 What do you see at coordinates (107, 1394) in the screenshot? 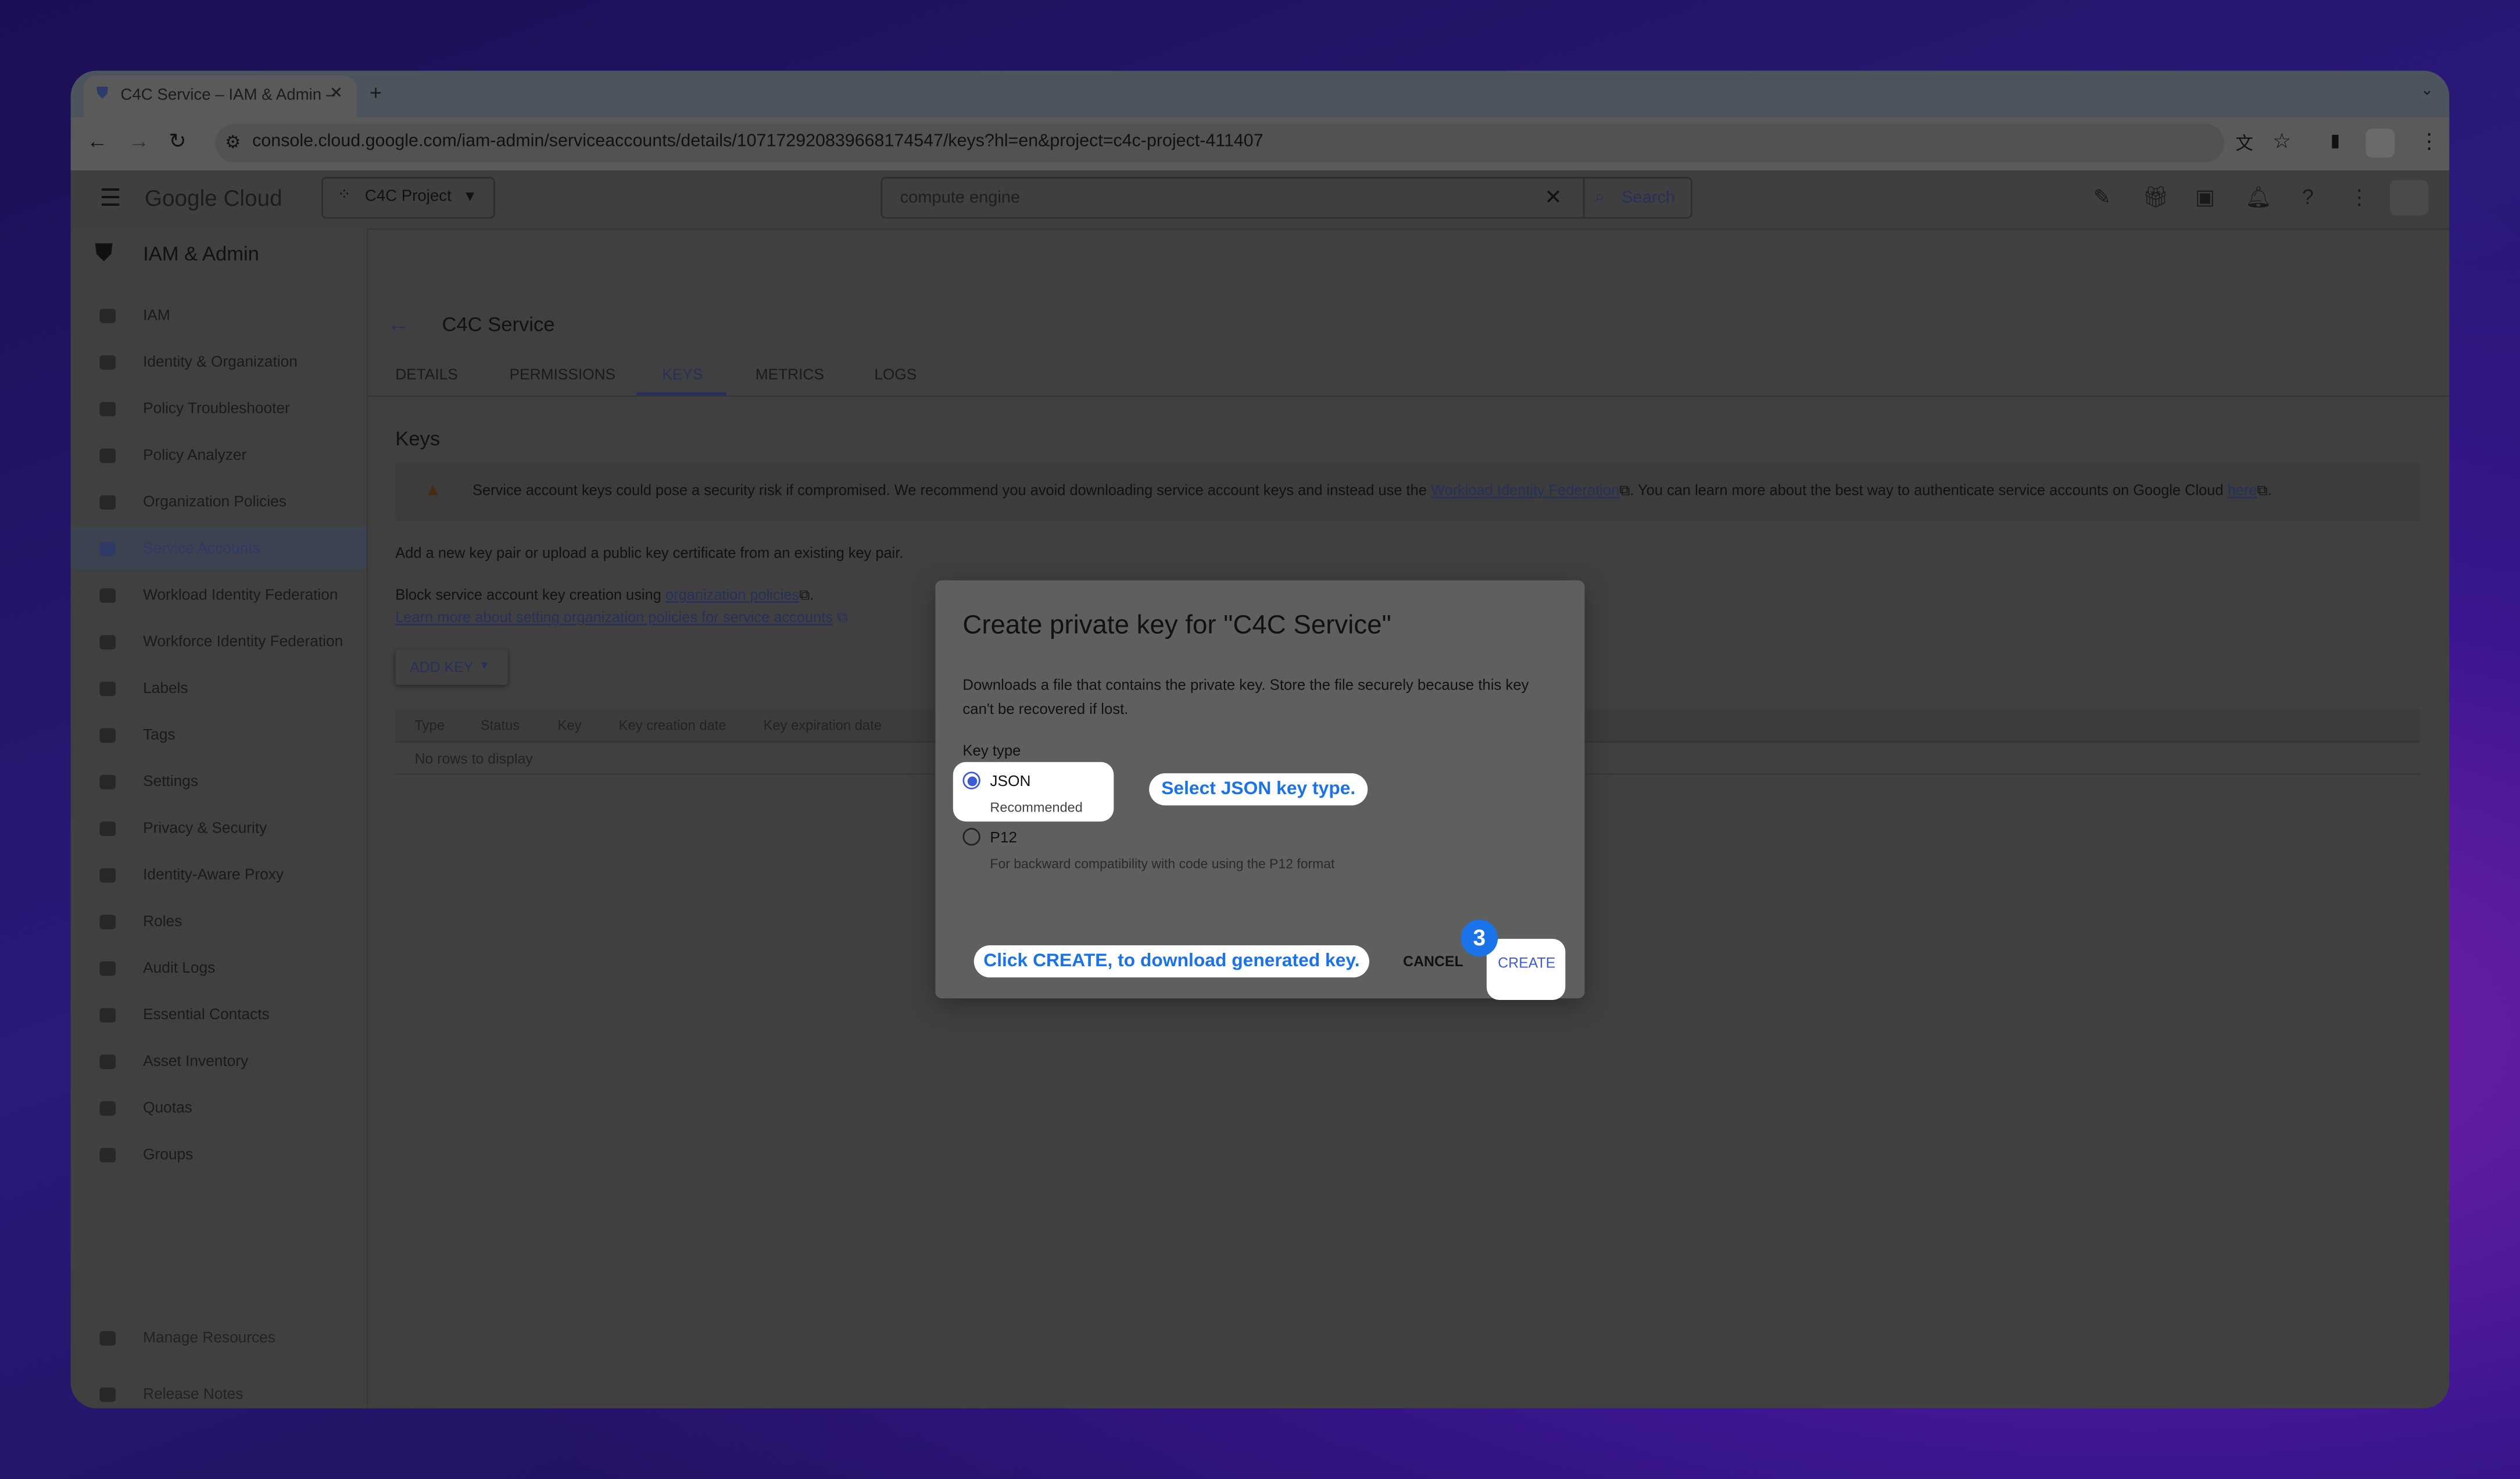
I see `release-notes-icon` at bounding box center [107, 1394].